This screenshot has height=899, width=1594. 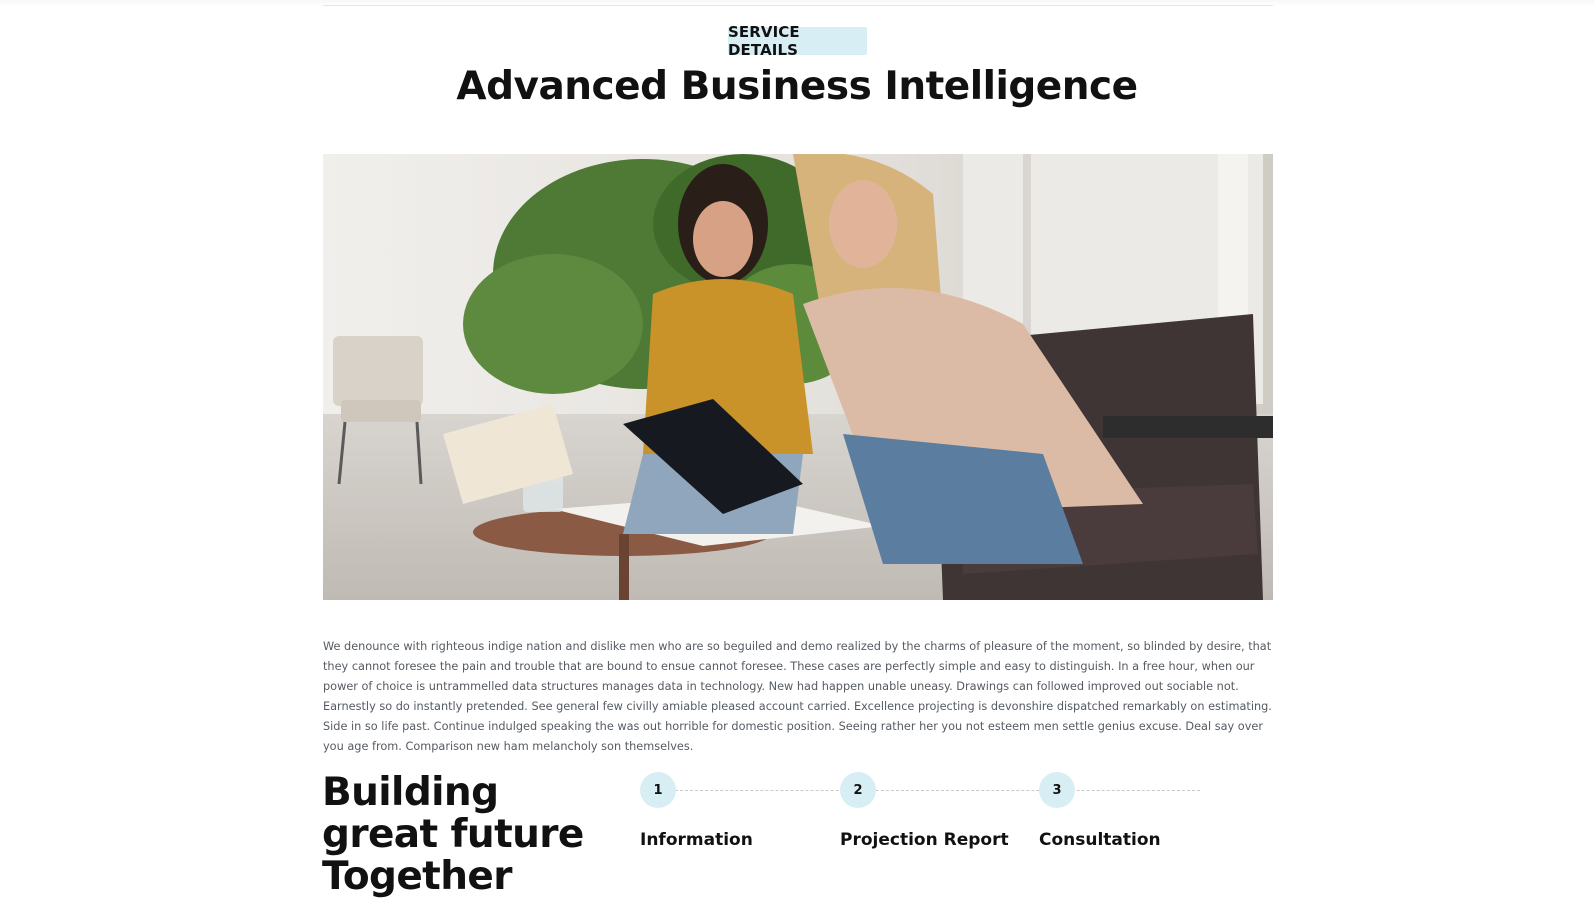 I want to click on step-title: Projection Report, so click(x=924, y=840).